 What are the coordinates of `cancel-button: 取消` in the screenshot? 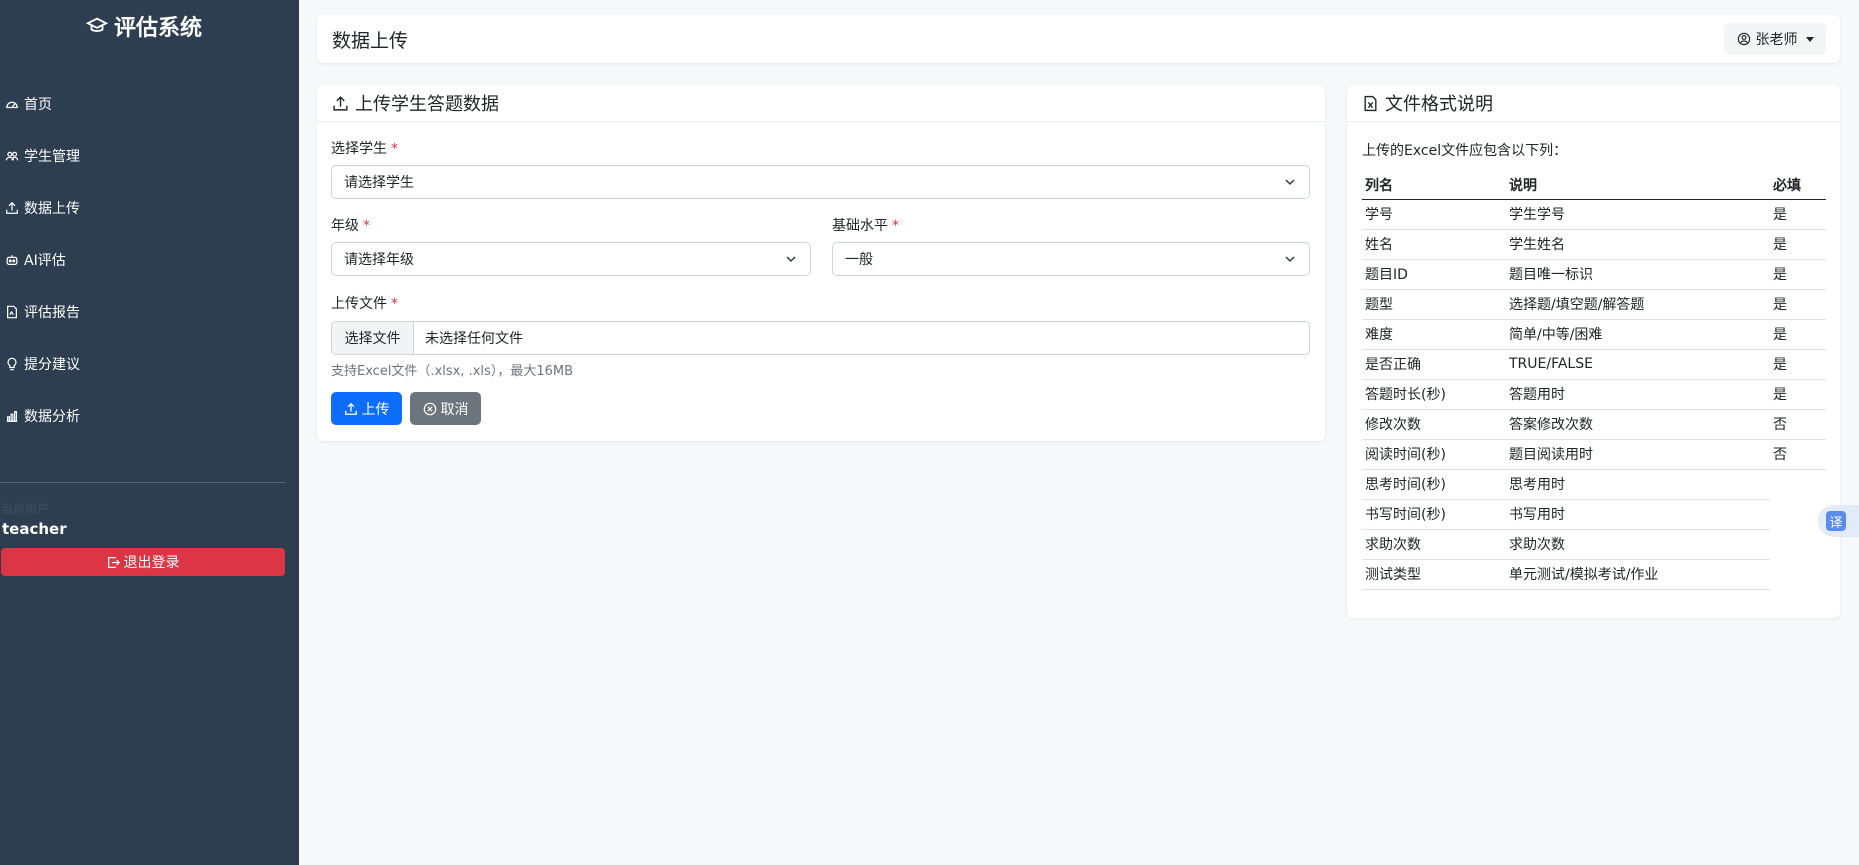 It's located at (445, 408).